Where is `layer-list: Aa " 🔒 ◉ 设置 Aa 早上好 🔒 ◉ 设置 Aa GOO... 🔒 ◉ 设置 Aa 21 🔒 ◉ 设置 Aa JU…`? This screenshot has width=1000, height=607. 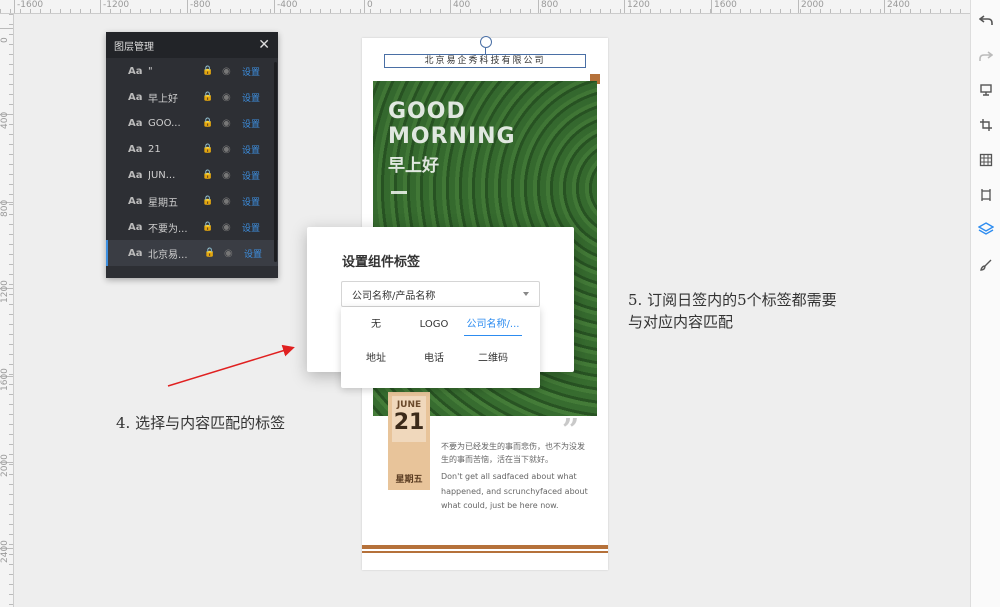
layer-list: Aa " 🔒 ◉ 设置 Aa 早上好 🔒 ◉ 设置 Aa GOO... 🔒 ◉ 设置 Aa 21 🔒 ◉ 设置 Aa JU… is located at coordinates (192, 162).